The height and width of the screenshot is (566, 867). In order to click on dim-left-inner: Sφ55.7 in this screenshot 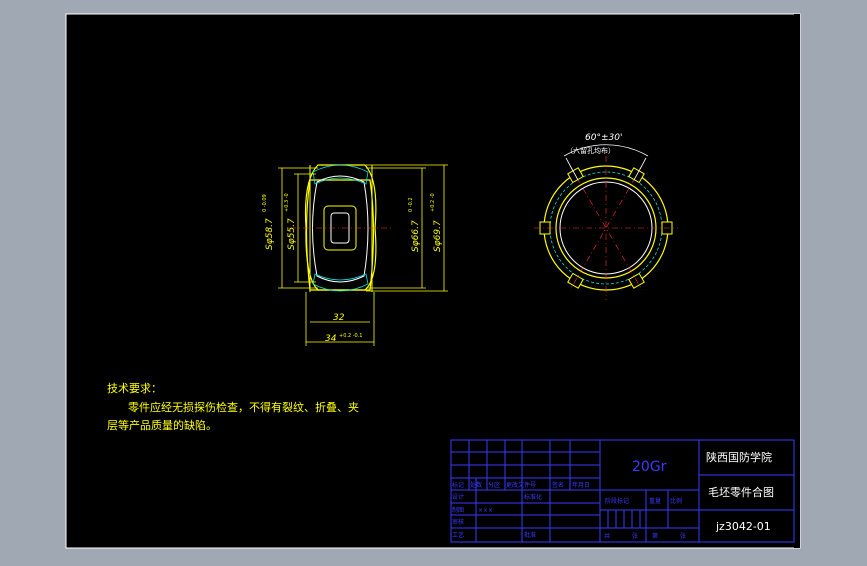, I will do `click(292, 234)`.